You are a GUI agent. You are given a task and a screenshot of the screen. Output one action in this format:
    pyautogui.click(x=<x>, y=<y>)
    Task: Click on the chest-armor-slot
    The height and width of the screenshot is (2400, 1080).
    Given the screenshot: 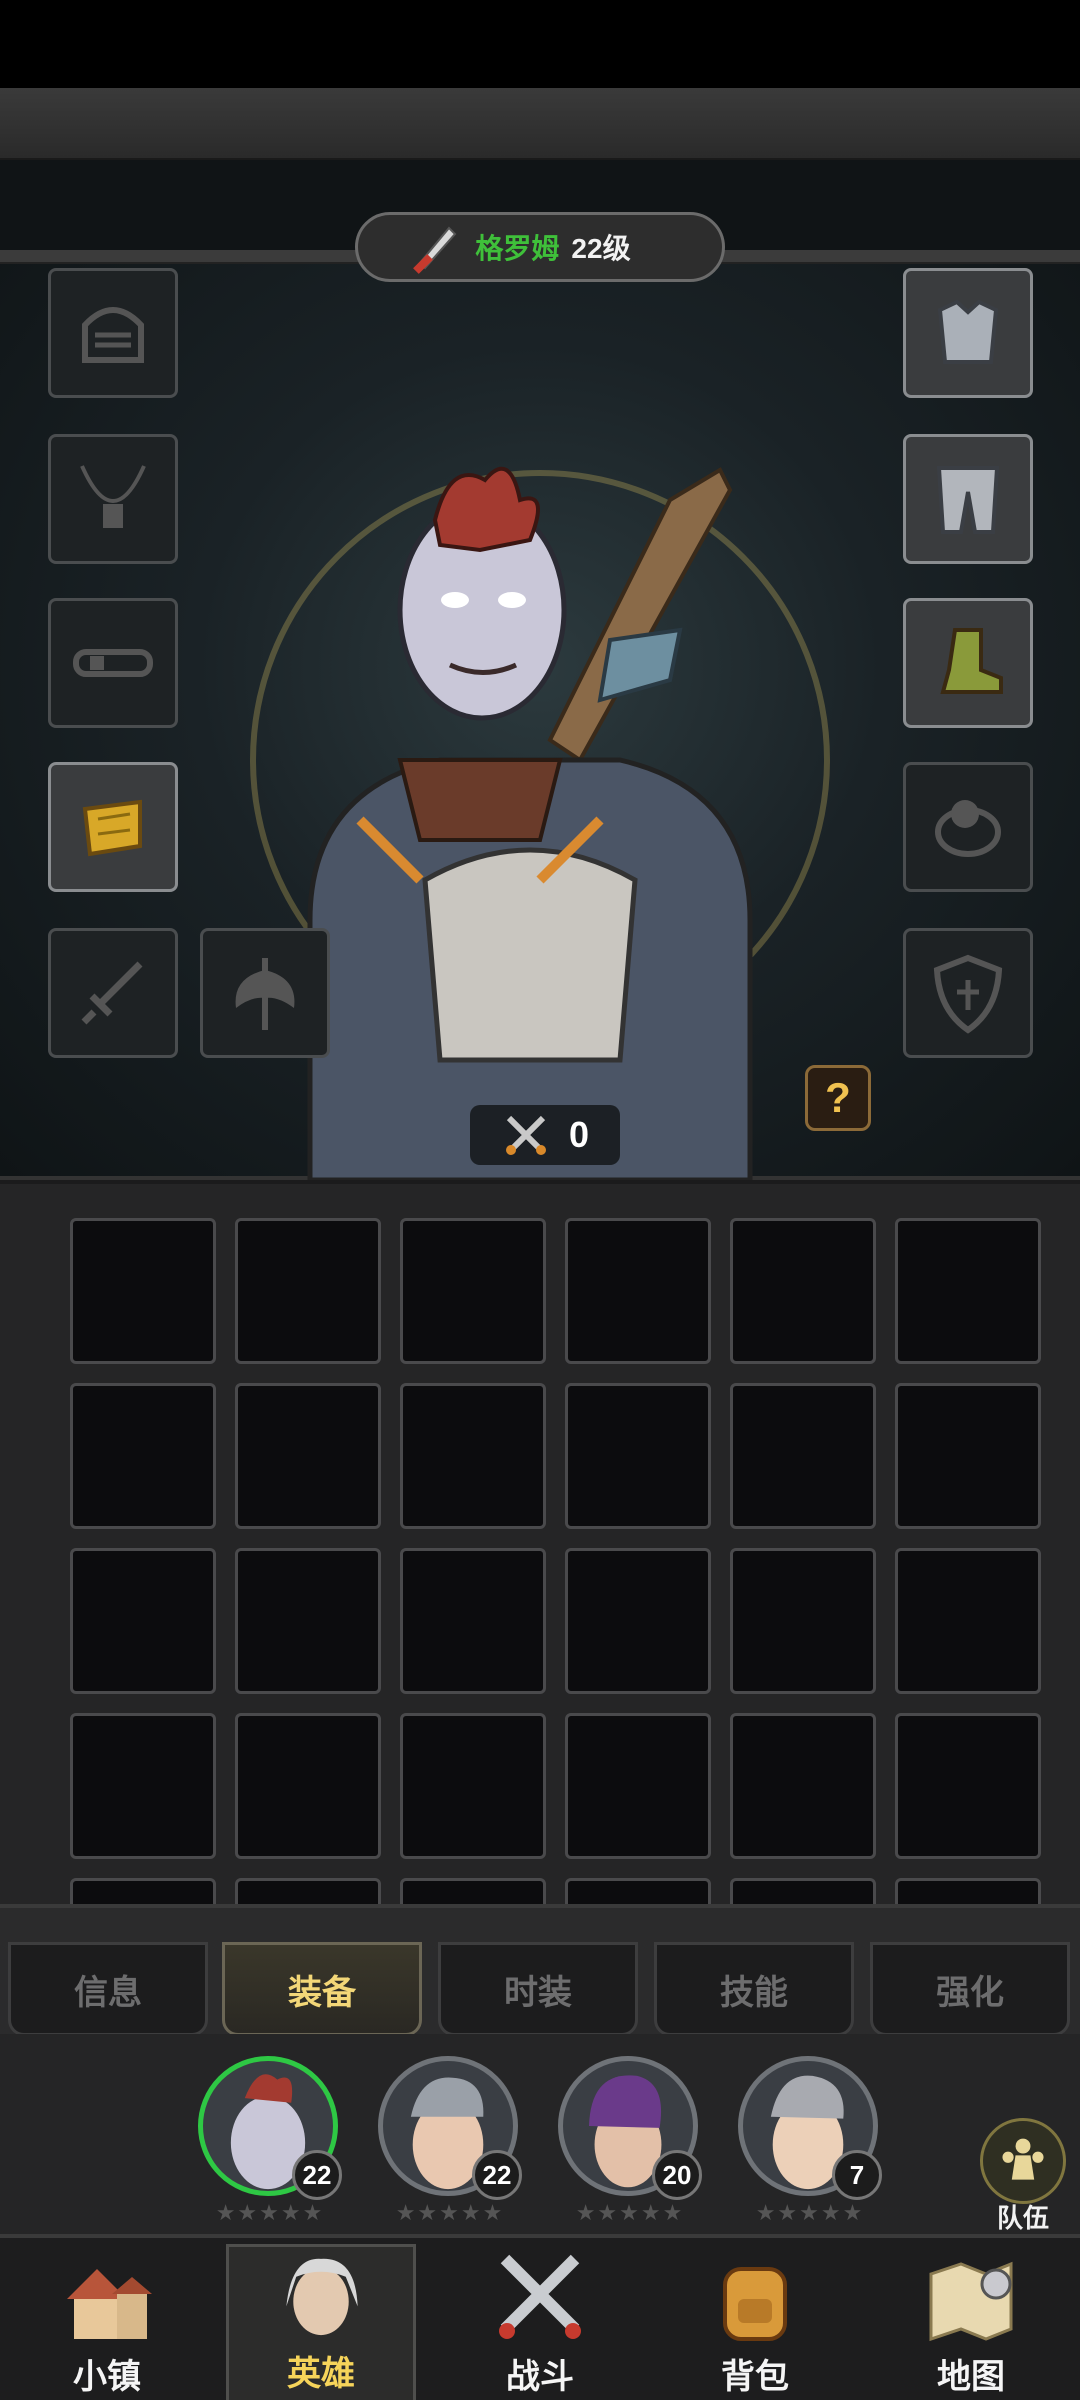 What is the action you would take?
    pyautogui.click(x=968, y=333)
    